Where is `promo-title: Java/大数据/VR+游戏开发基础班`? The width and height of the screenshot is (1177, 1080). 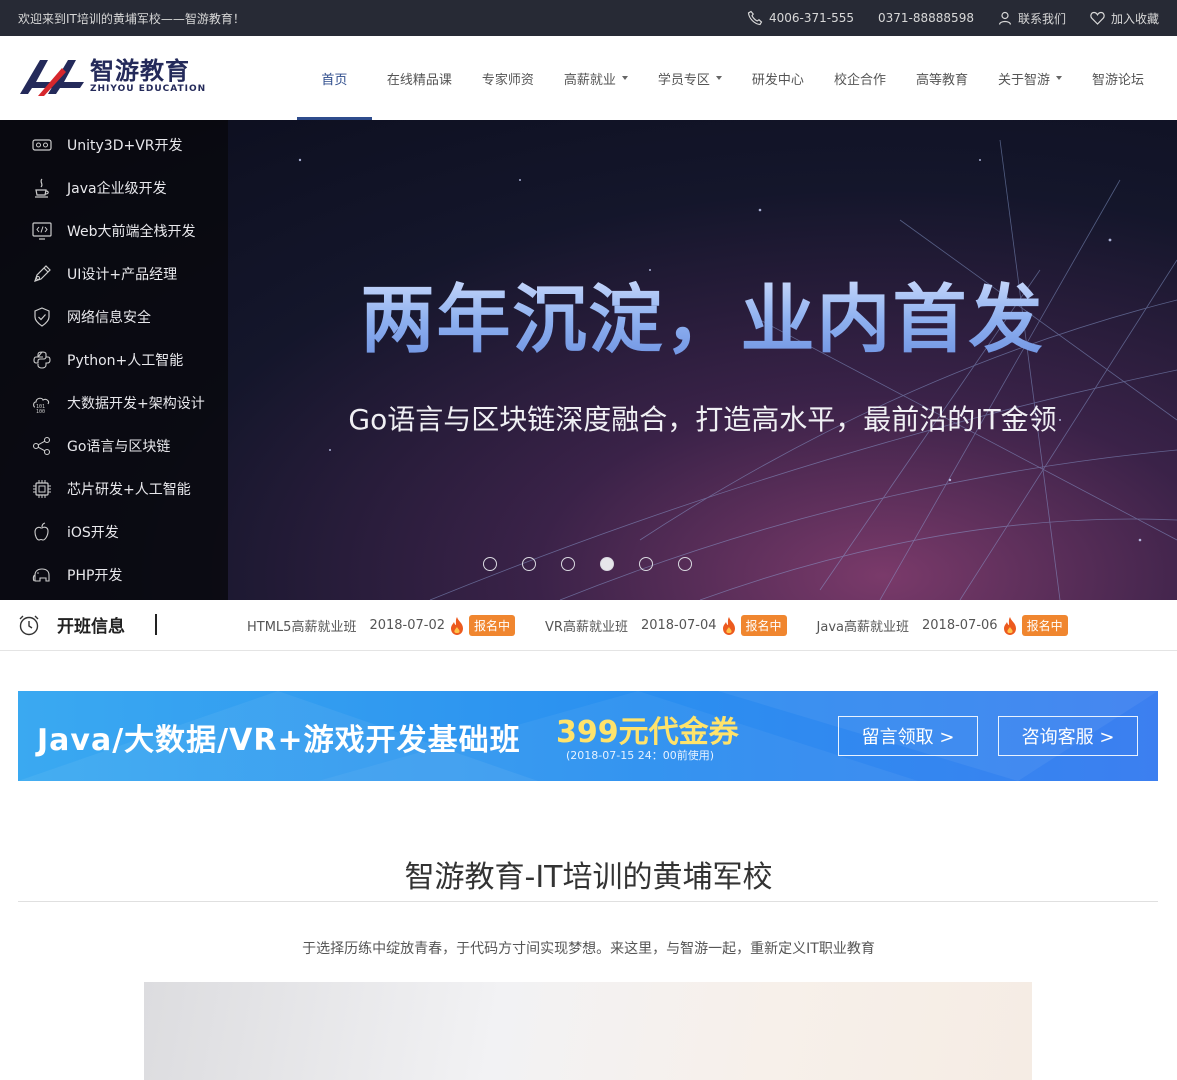 promo-title: Java/大数据/VR+游戏开发基础班 is located at coordinates (279, 740).